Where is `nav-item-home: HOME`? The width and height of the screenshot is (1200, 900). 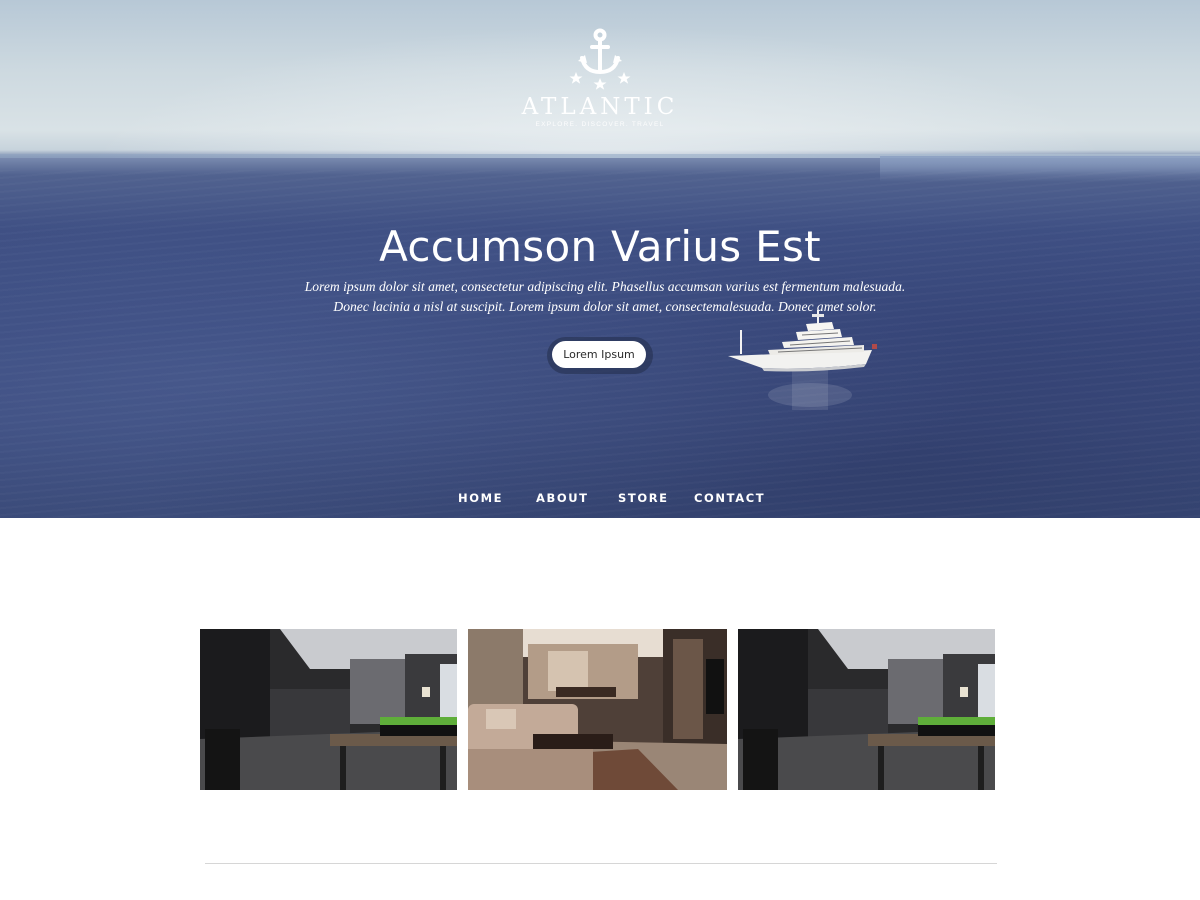 nav-item-home: HOME is located at coordinates (480, 498).